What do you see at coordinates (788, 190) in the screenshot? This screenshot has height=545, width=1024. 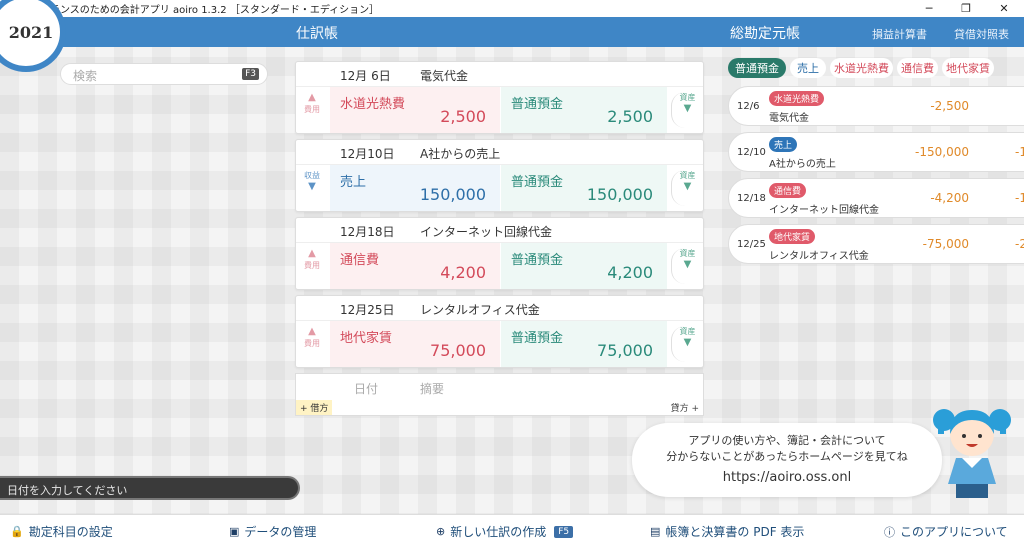 I see `ledger-account-badge: 通信費` at bounding box center [788, 190].